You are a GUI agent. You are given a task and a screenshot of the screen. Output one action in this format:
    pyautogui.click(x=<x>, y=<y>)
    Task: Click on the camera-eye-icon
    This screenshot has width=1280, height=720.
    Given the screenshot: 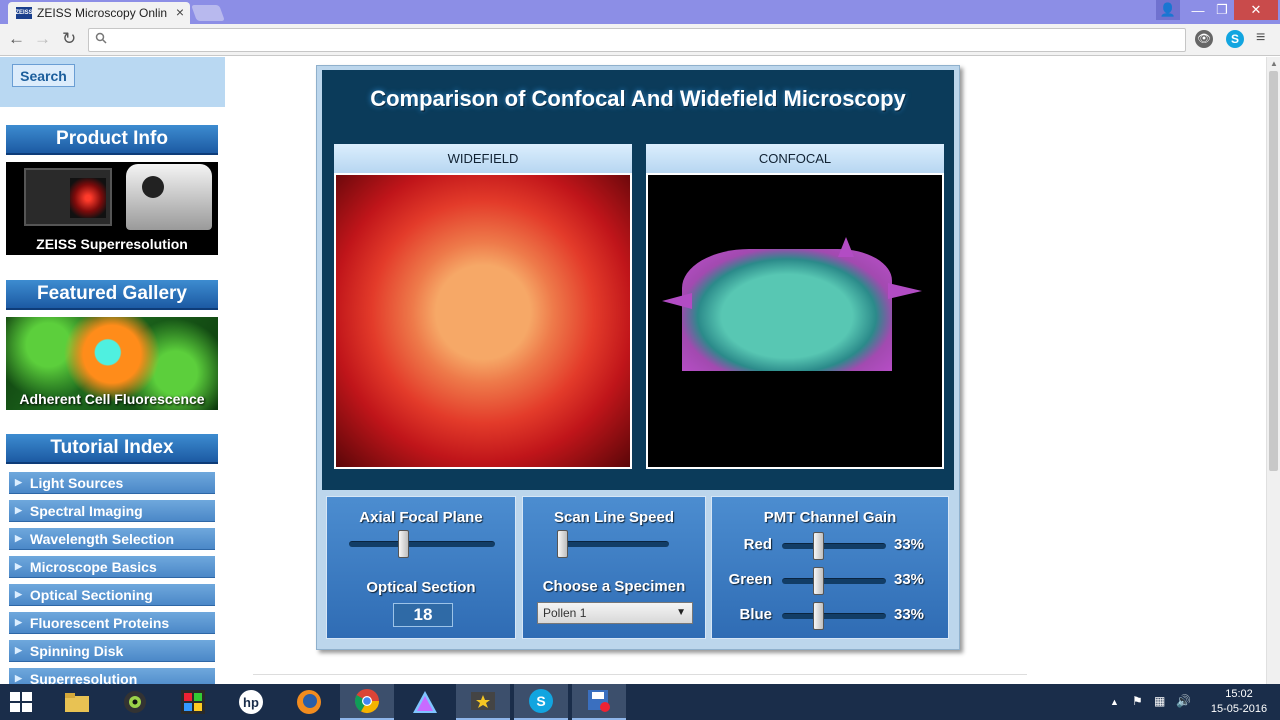 What is the action you would take?
    pyautogui.click(x=135, y=702)
    